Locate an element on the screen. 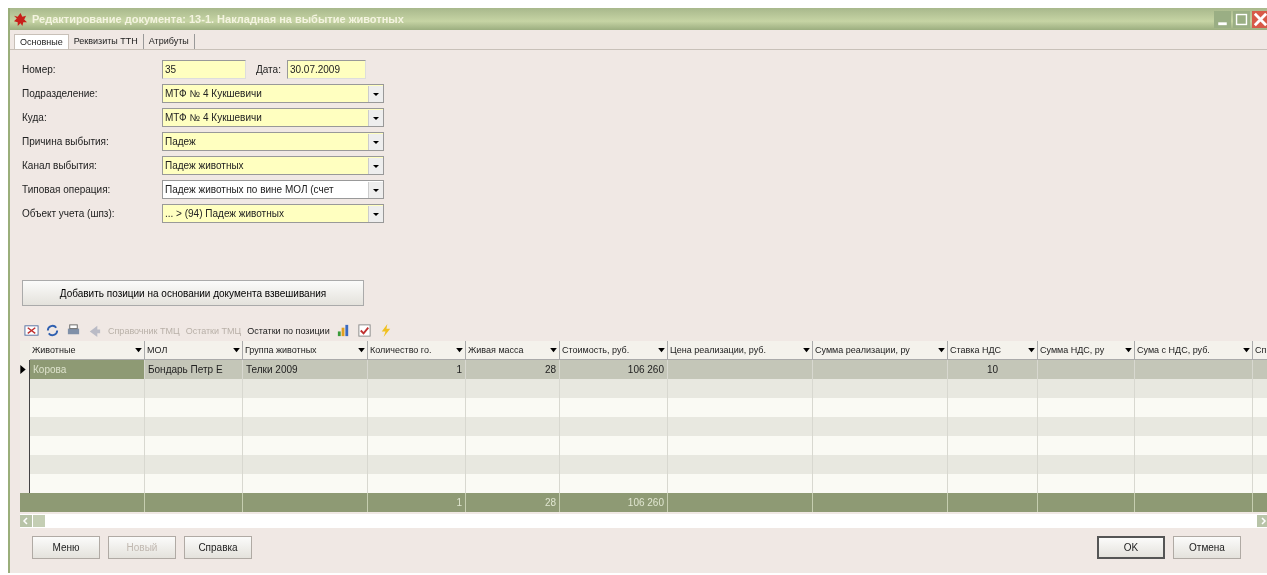 The width and height of the screenshot is (1267, 575). column-header: Группа животных is located at coordinates (305, 350).